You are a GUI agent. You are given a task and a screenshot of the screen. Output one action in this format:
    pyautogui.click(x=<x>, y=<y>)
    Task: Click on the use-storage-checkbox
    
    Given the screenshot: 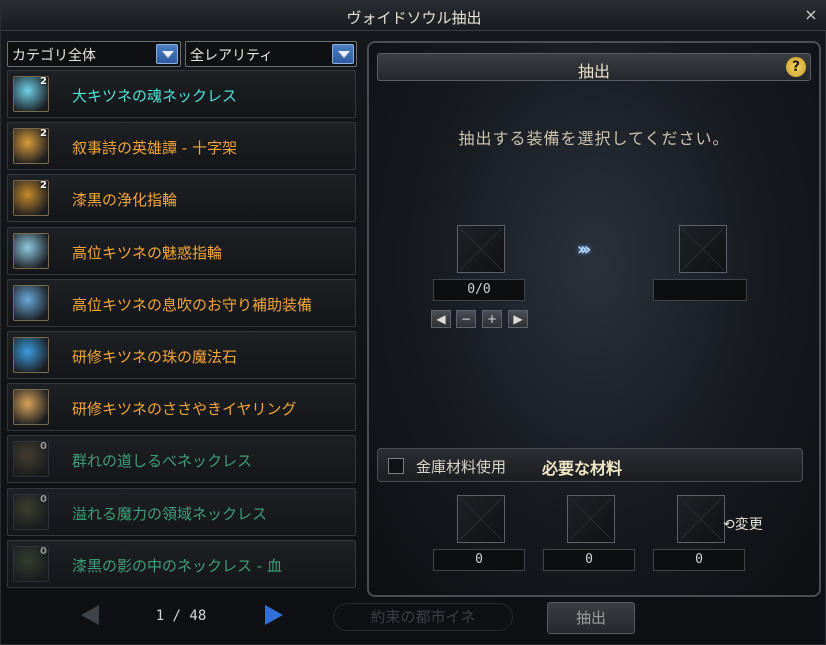 What is the action you would take?
    pyautogui.click(x=396, y=466)
    